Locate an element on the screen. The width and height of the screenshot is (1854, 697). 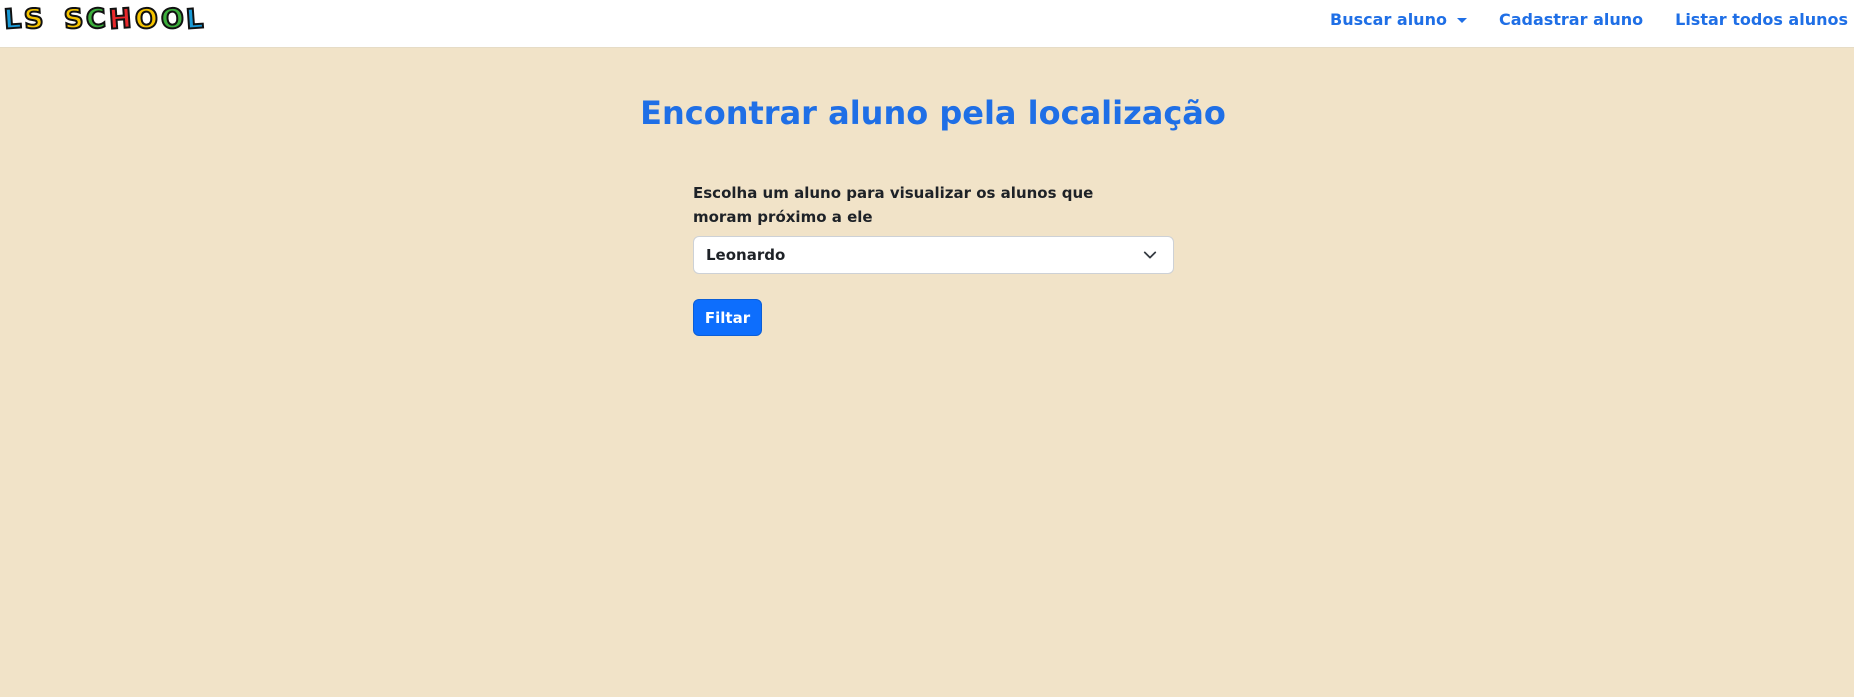
student-select: Leonardo is located at coordinates (933, 255).